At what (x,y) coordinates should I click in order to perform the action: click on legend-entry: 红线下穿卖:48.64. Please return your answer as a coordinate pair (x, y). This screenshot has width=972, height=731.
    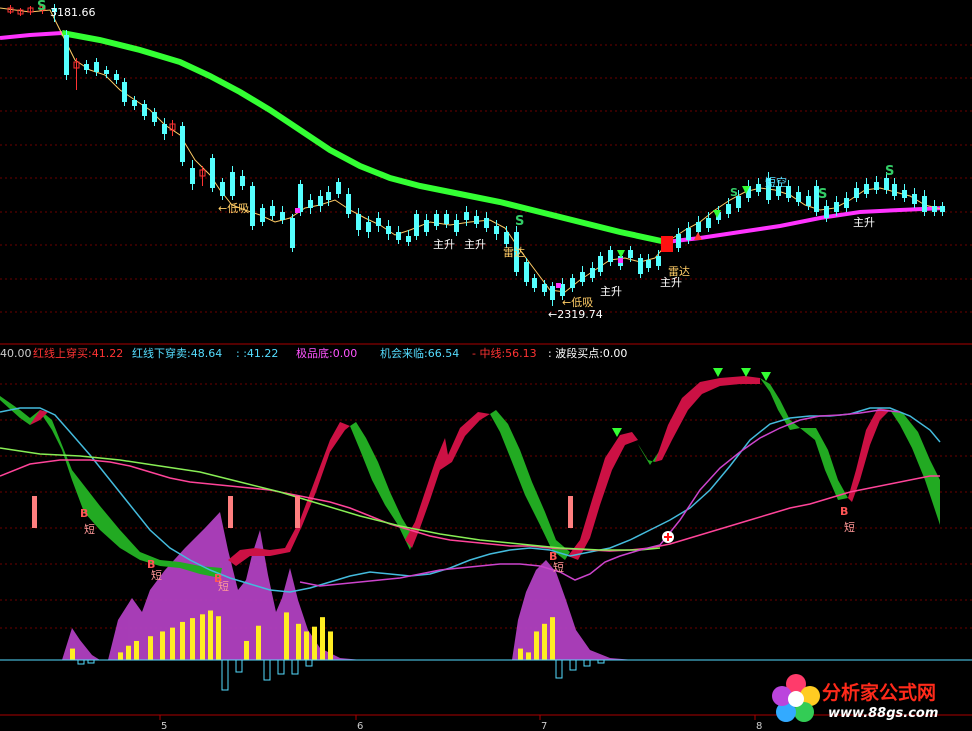
    Looking at the image, I should click on (177, 353).